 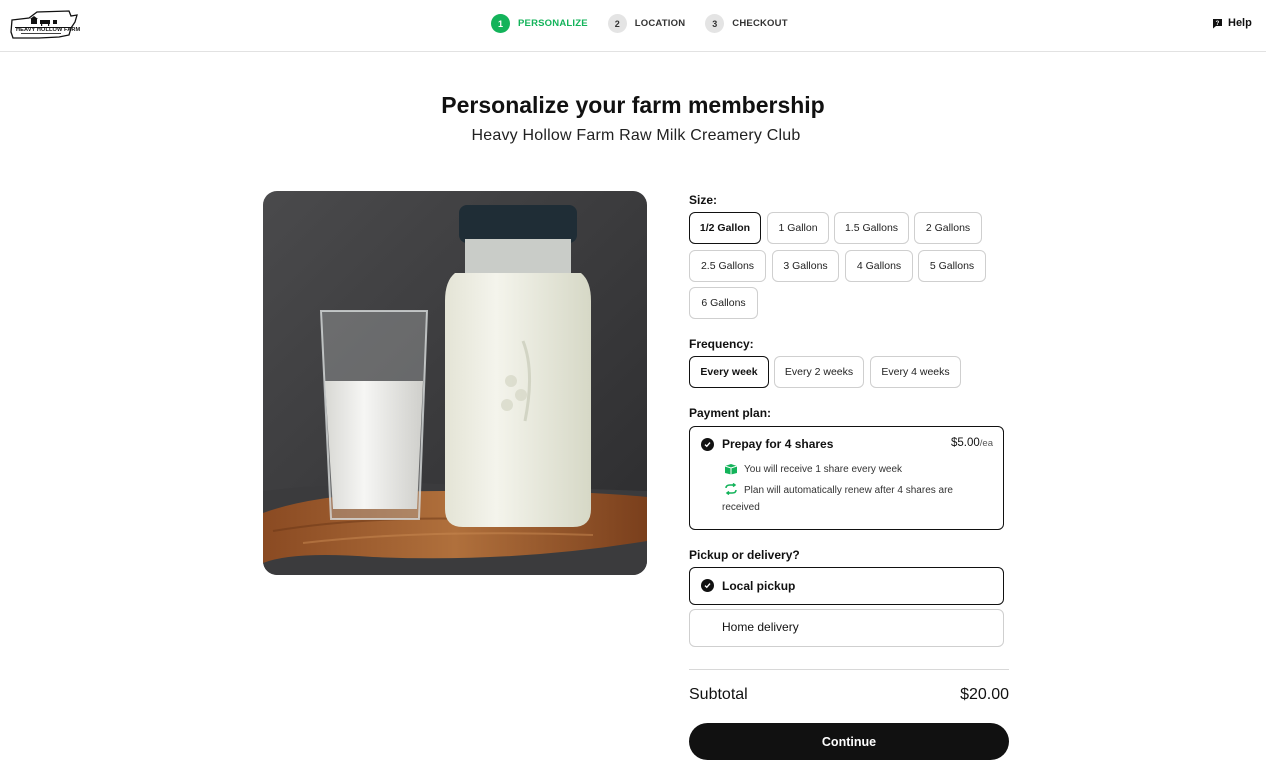 I want to click on plan-price-value: $5.00, so click(x=965, y=443).